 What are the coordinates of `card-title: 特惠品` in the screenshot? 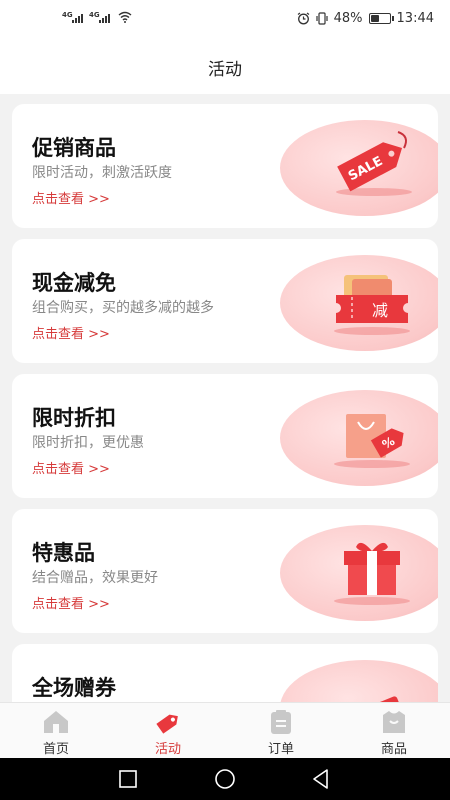 It's located at (63, 553).